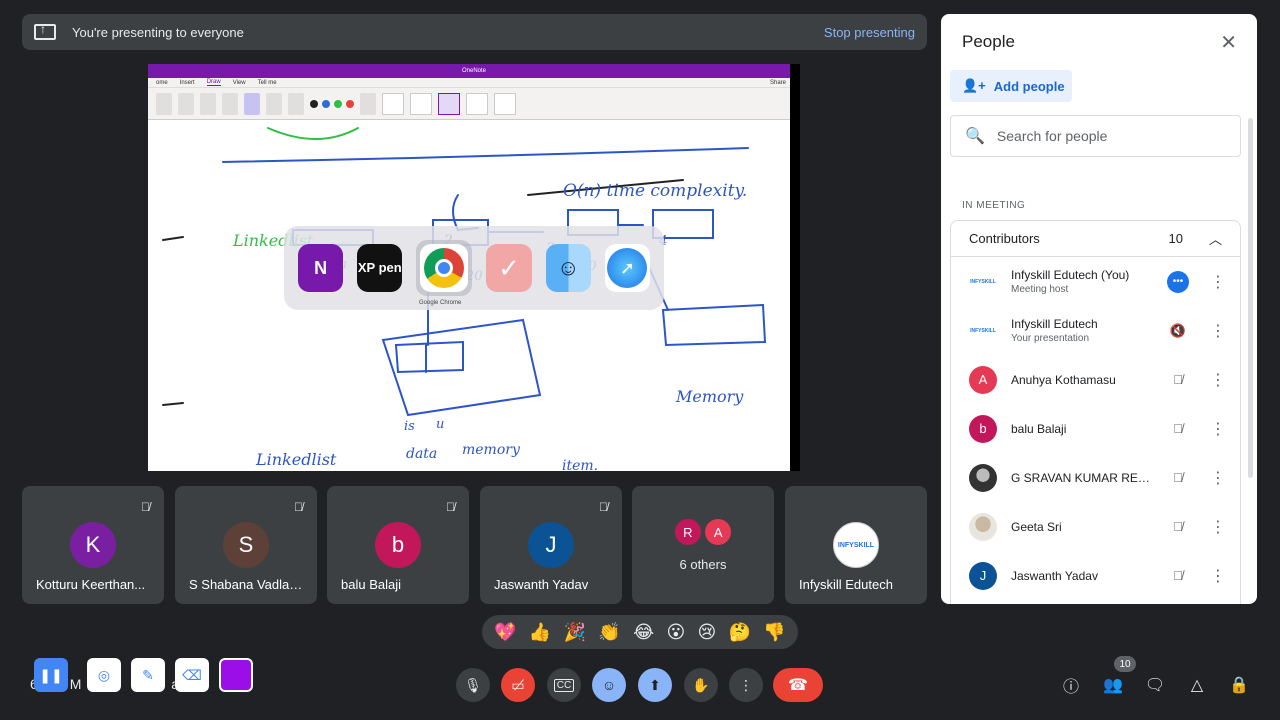 This screenshot has width=1280, height=720. Describe the element at coordinates (983, 477) in the screenshot. I see `avatar-photo` at that location.